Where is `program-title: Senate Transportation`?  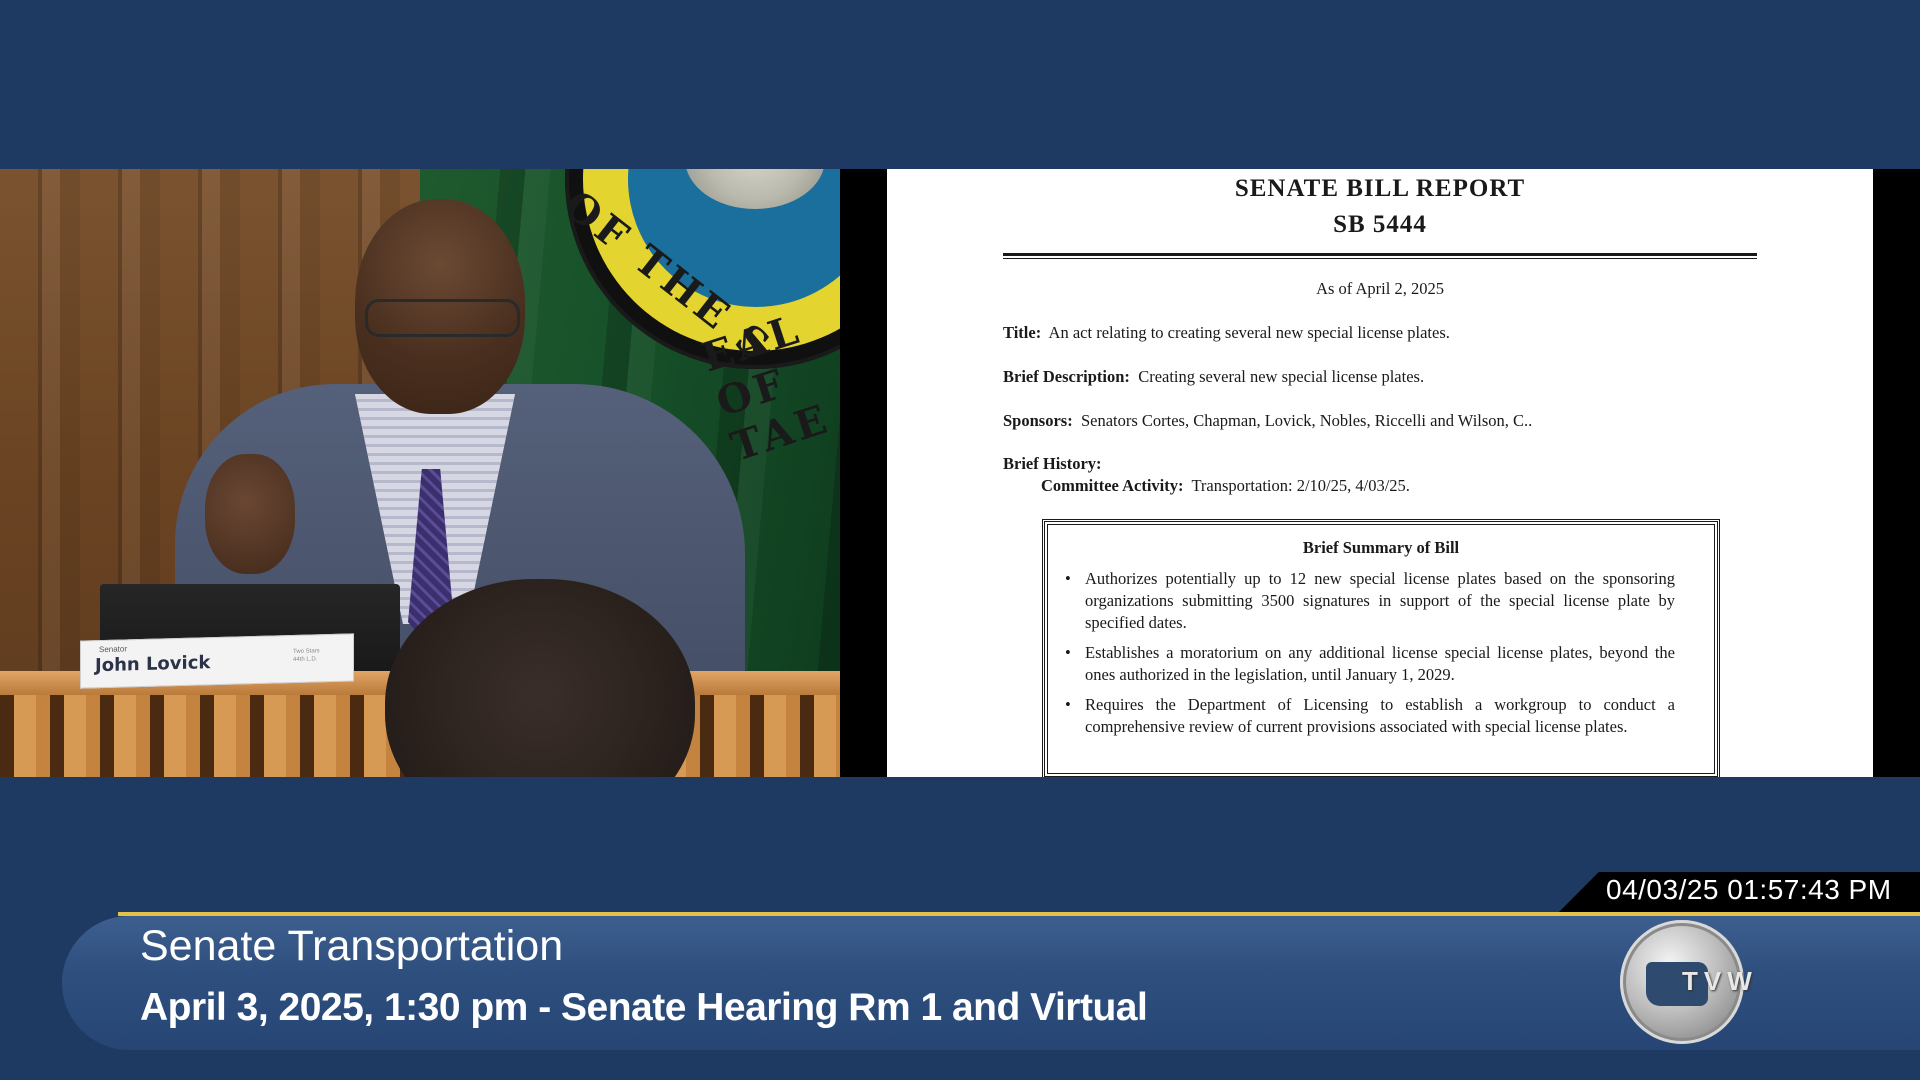 program-title: Senate Transportation is located at coordinates (352, 946).